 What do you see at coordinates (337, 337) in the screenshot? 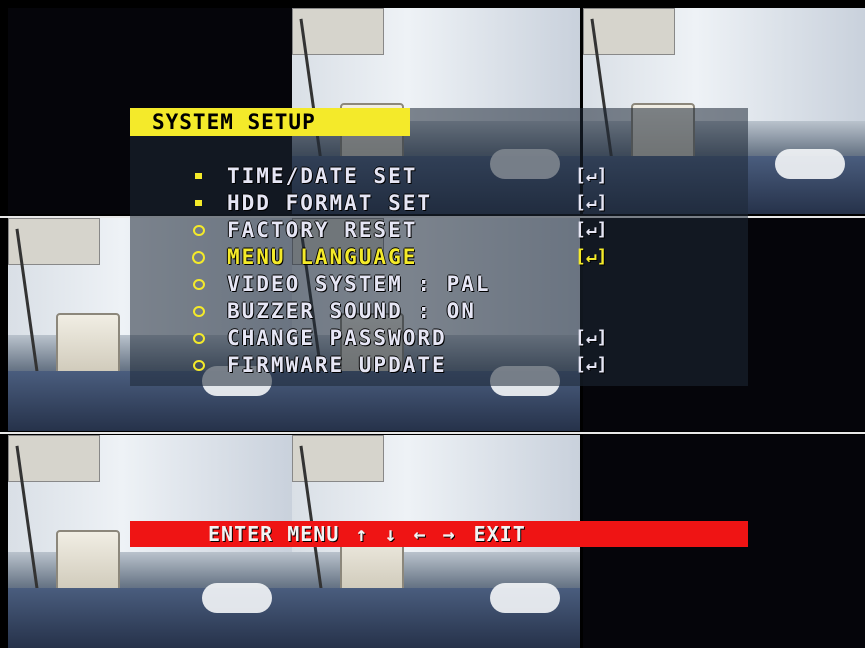
I see `menu-item-label: CHANGE PASSWORD` at bounding box center [337, 337].